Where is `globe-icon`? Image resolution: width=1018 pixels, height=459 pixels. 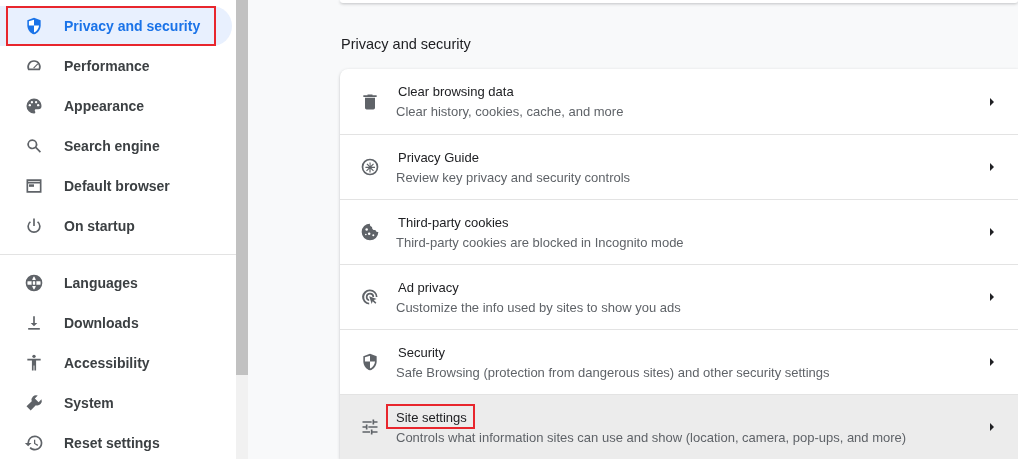 globe-icon is located at coordinates (34, 283).